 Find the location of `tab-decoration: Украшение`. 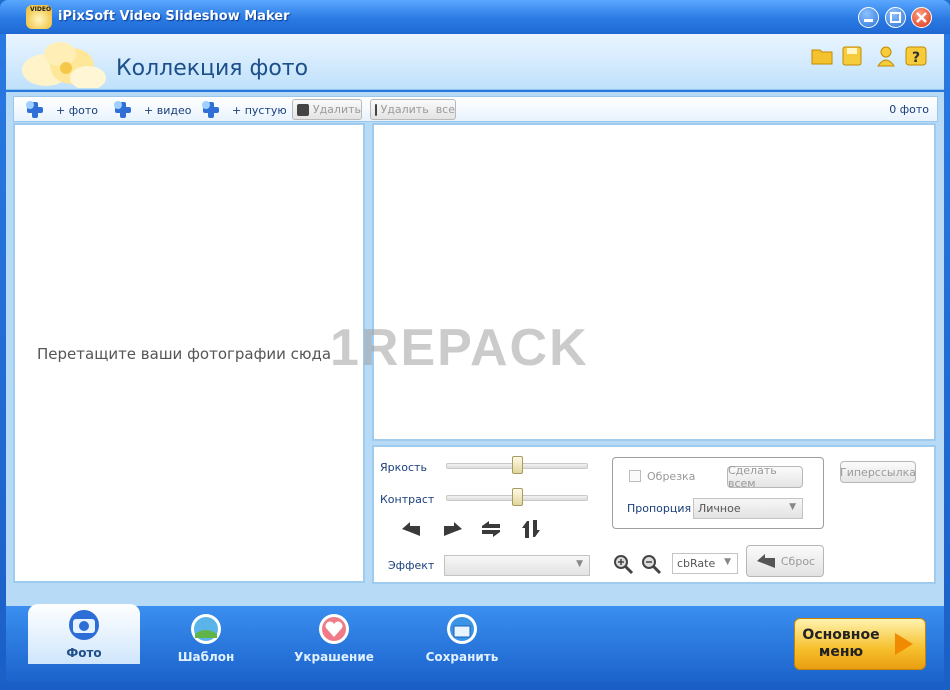

tab-decoration: Украшение is located at coordinates (334, 638).